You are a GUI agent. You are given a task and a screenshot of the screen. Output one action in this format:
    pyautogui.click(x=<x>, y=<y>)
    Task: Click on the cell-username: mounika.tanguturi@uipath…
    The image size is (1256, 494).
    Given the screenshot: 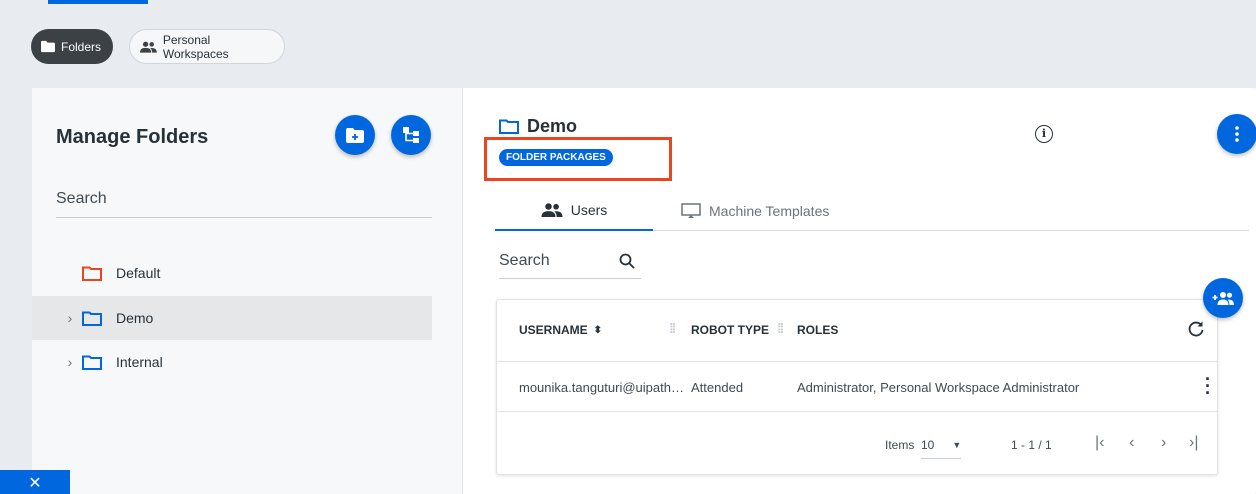 What is the action you would take?
    pyautogui.click(x=601, y=387)
    